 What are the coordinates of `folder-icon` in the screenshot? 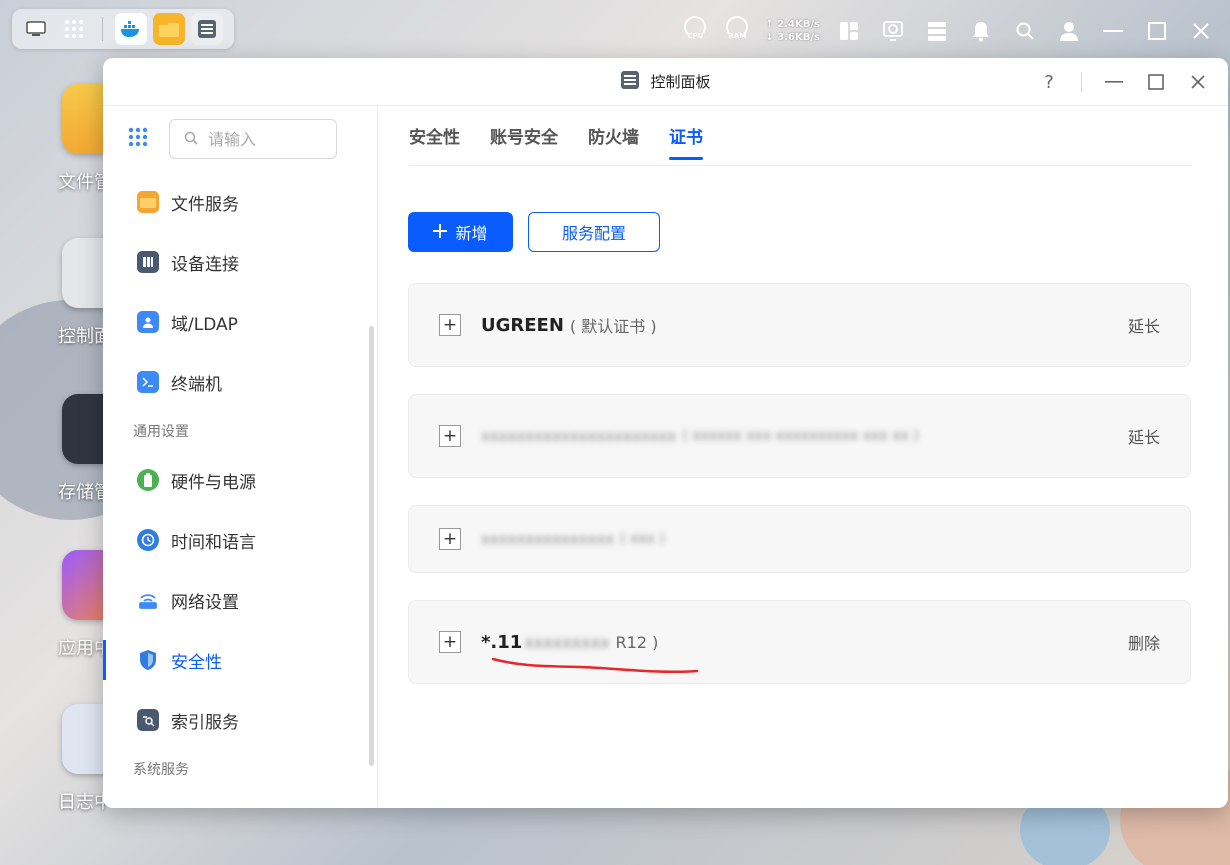 It's located at (148, 202).